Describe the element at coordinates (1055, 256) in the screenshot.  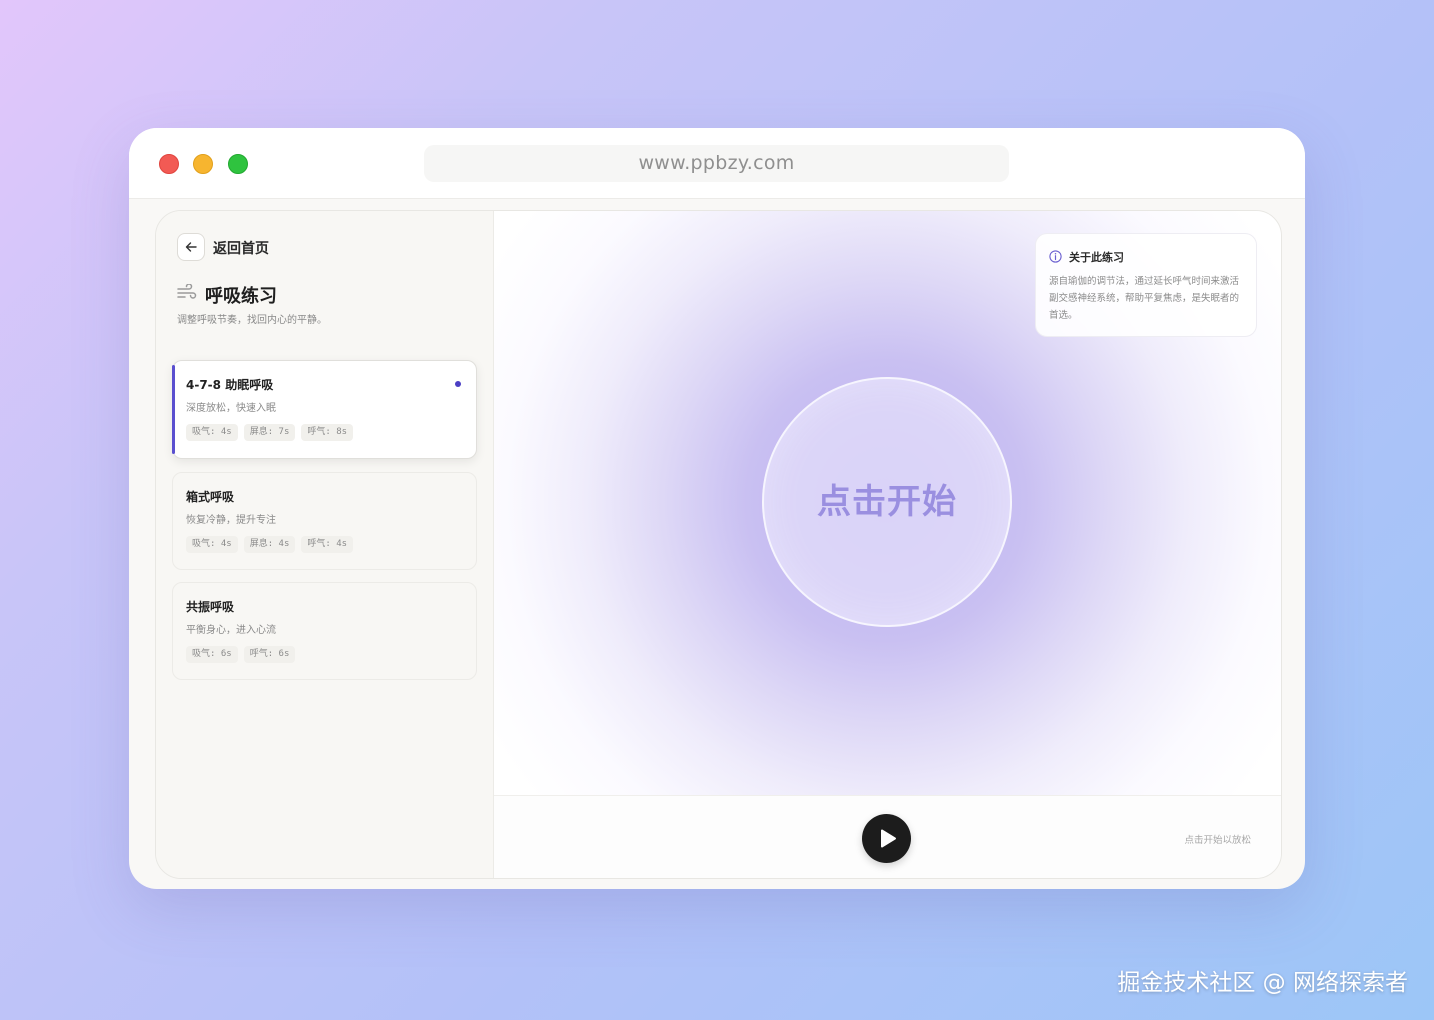
I see `info-icon` at that location.